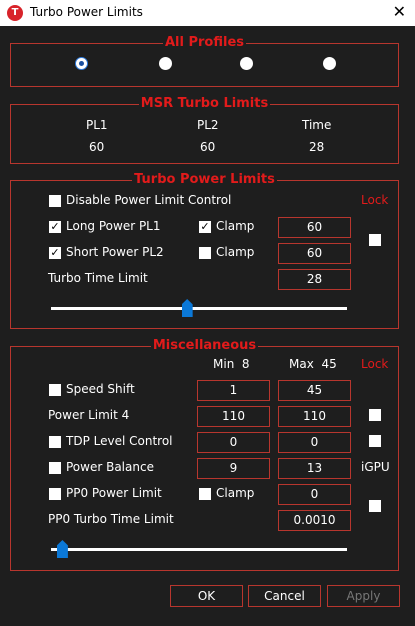 Image resolution: width=415 pixels, height=626 pixels. I want to click on turbo-time-slider-track, so click(199, 308).